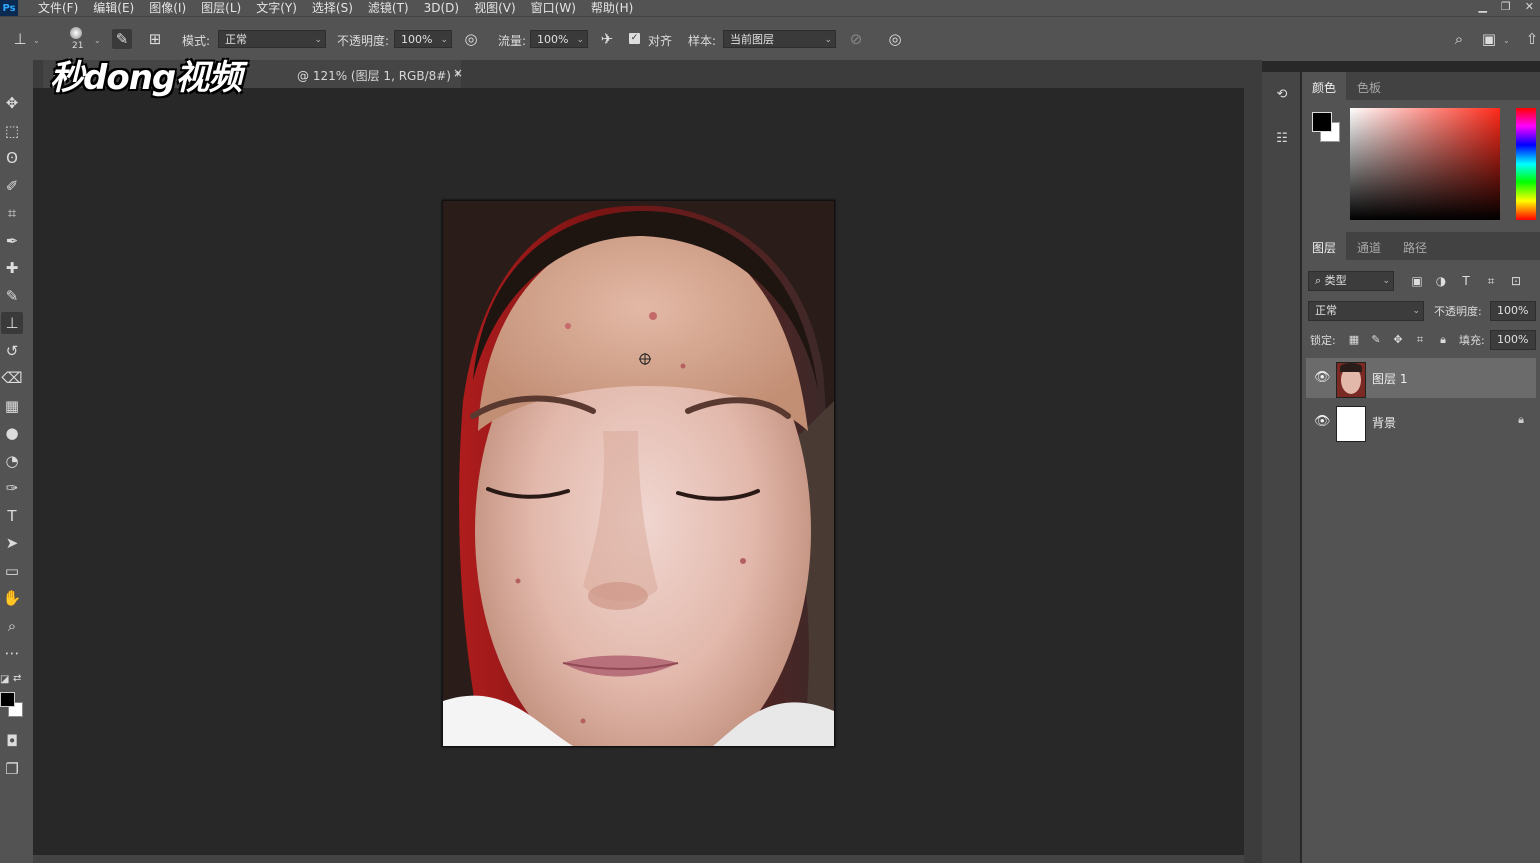  I want to click on clone-cursor-icon, so click(645, 359).